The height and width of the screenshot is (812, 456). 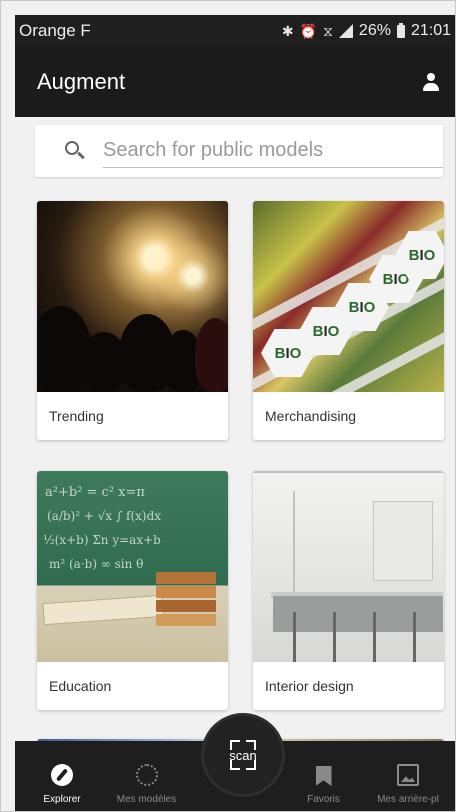 I want to click on search-bar, so click(x=239, y=151).